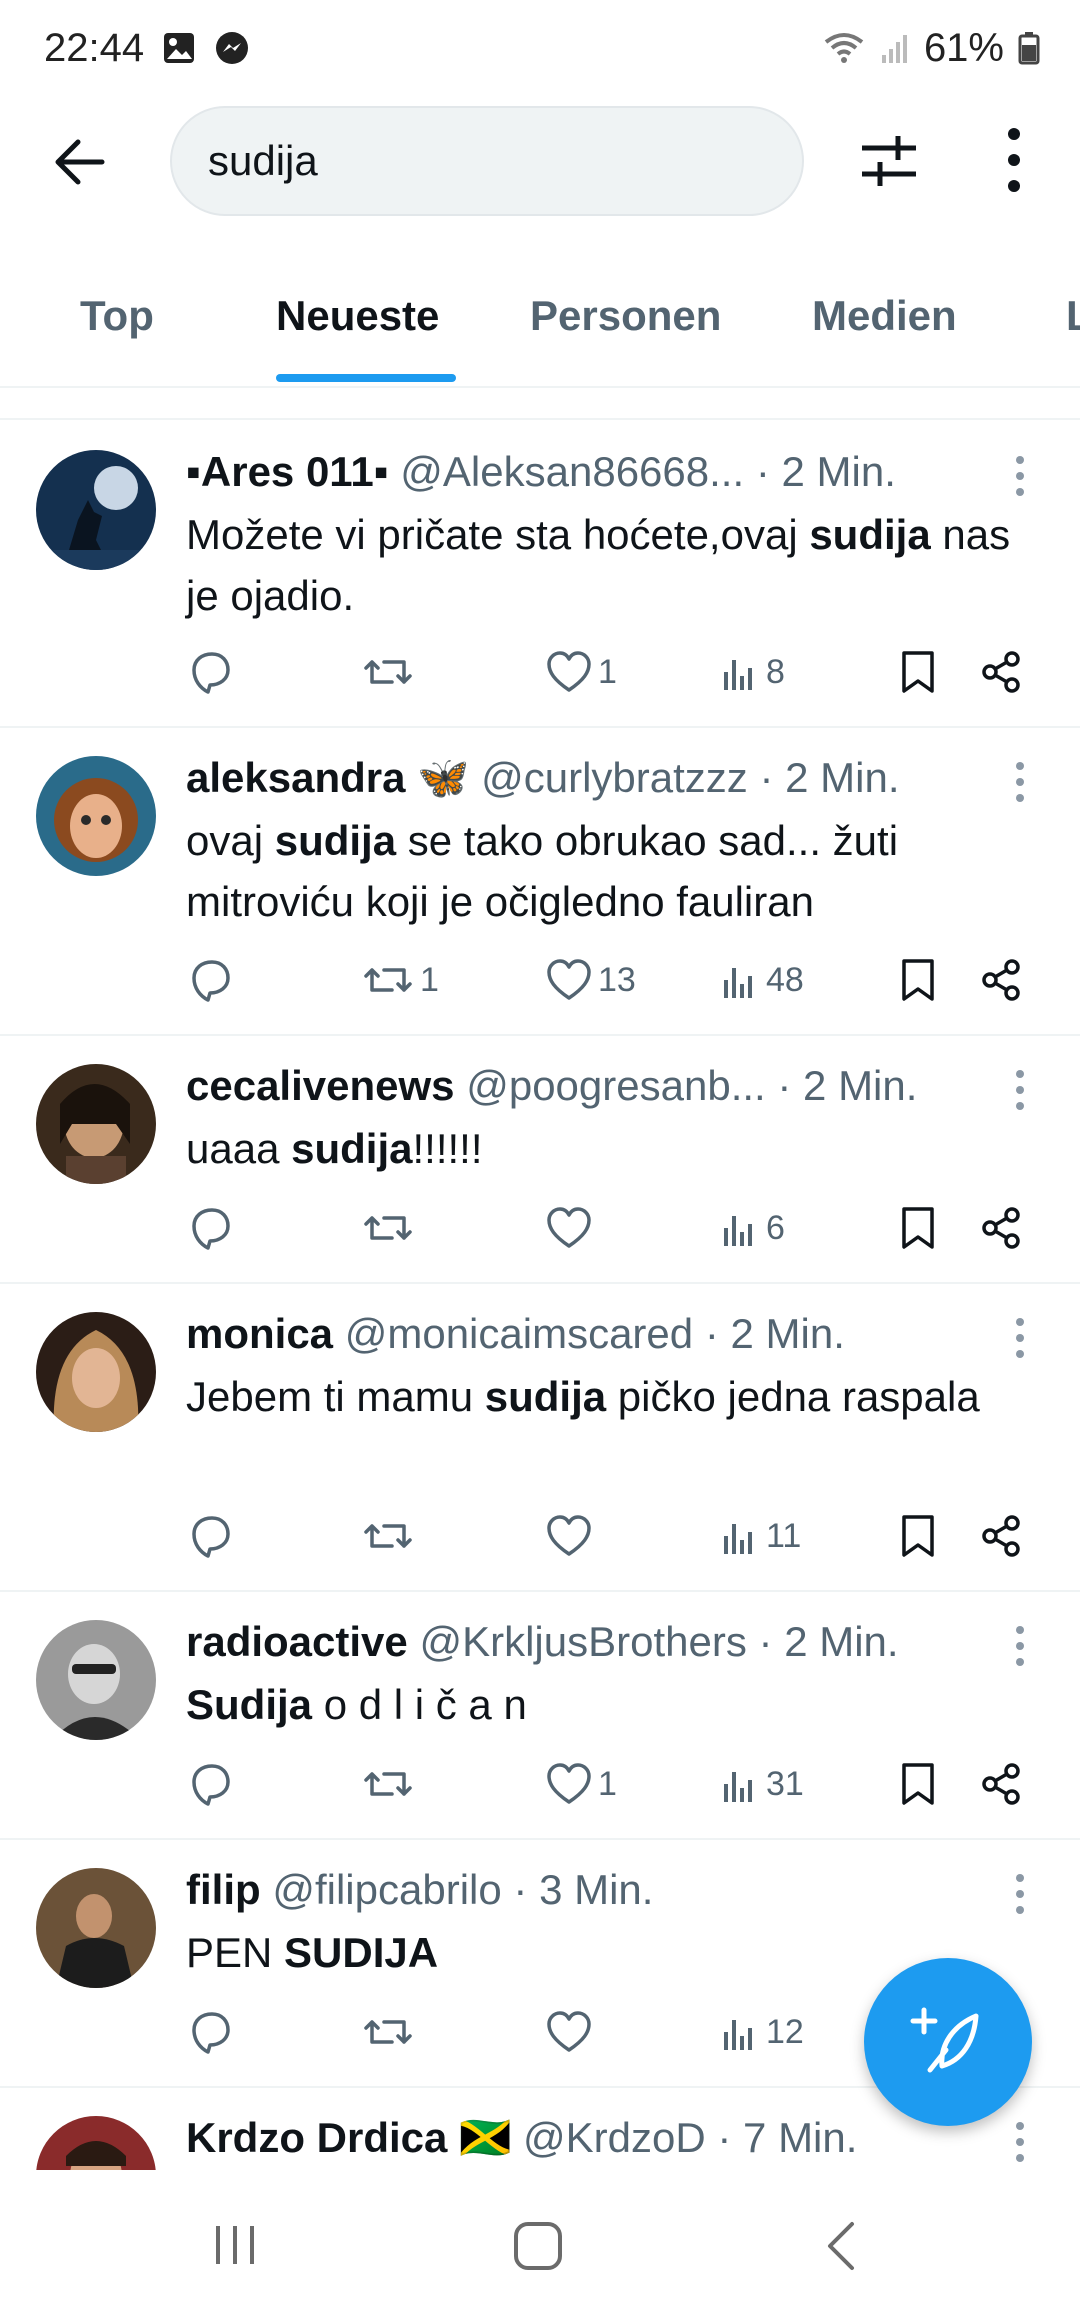 The image size is (1080, 2316). What do you see at coordinates (538, 2248) in the screenshot?
I see `home-button` at bounding box center [538, 2248].